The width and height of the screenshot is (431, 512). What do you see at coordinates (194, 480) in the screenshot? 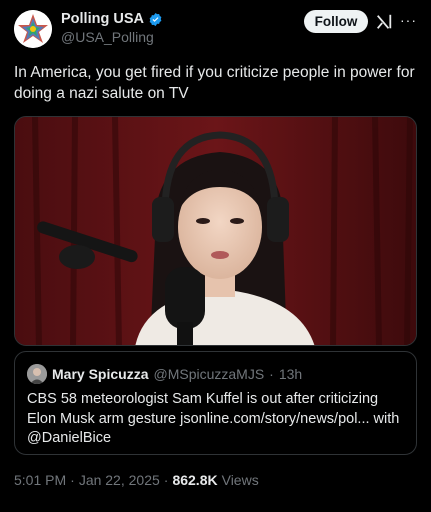
I see `views-count: 862.8K` at bounding box center [194, 480].